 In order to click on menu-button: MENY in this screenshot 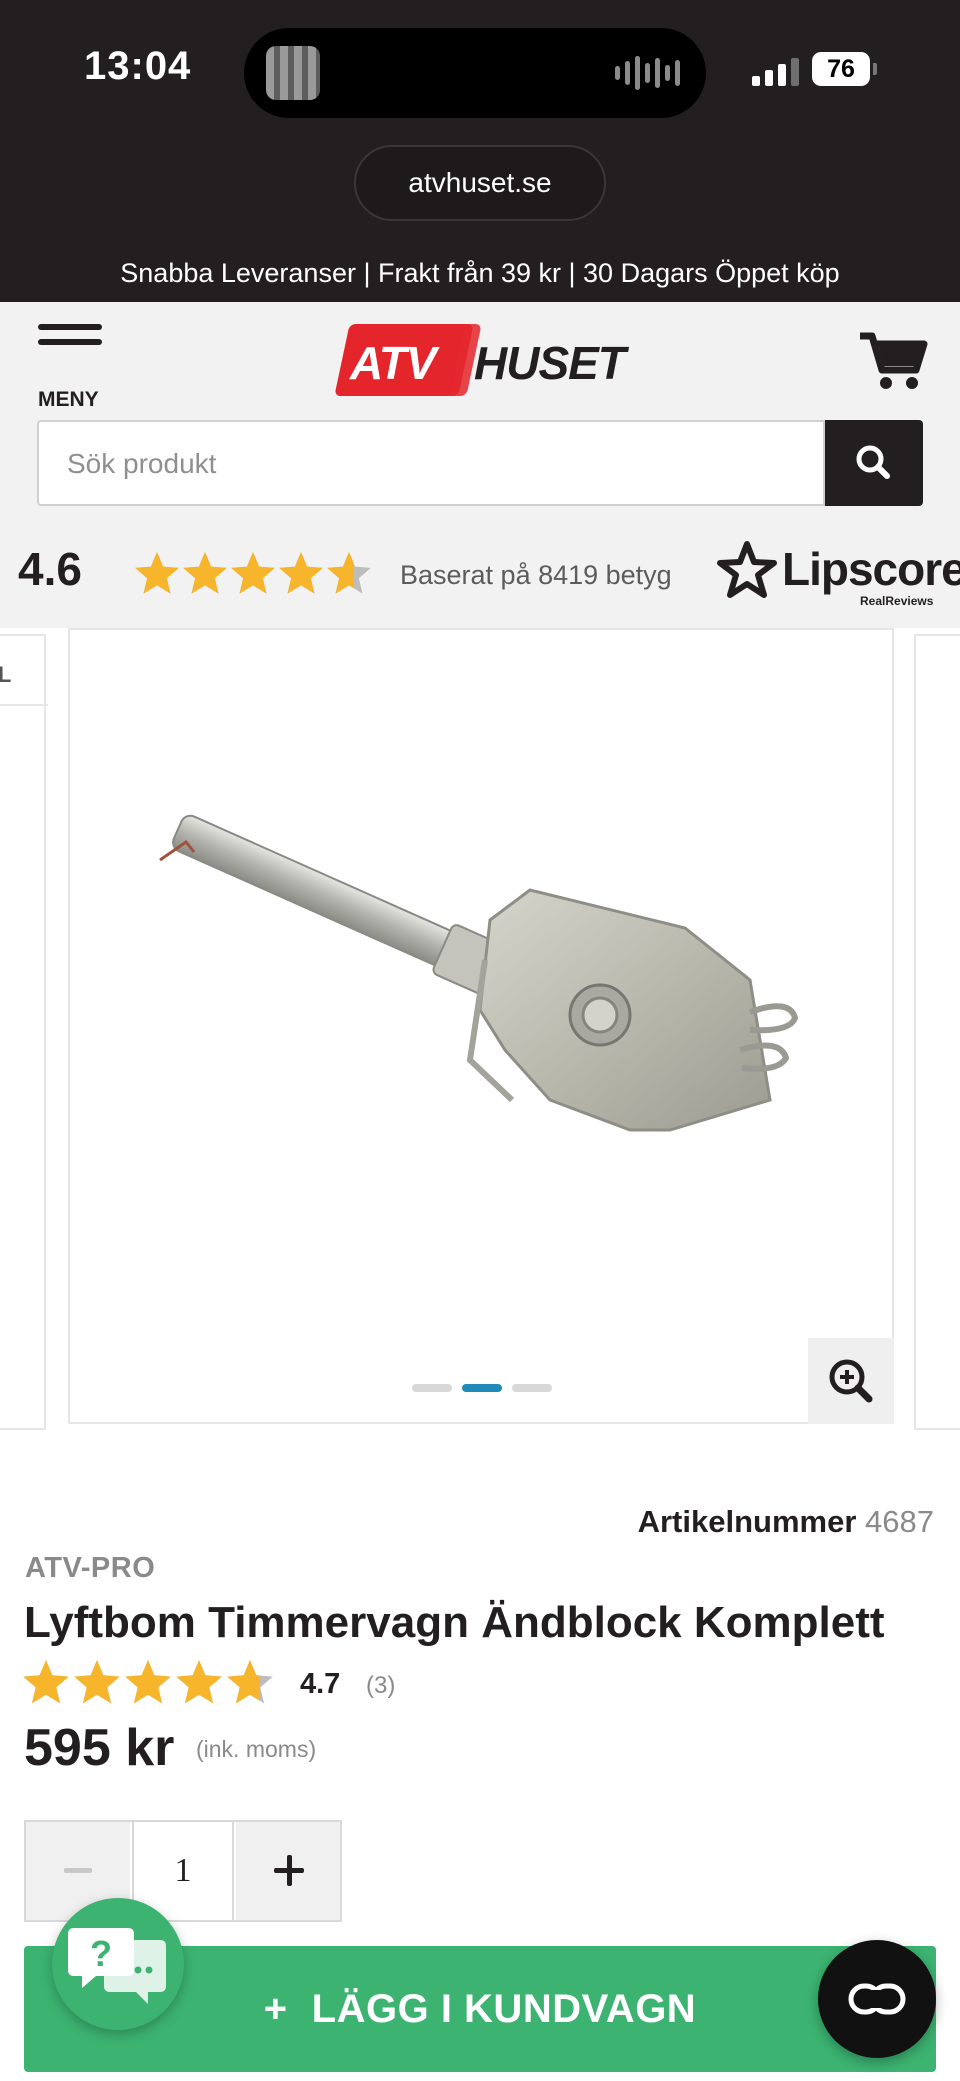, I will do `click(72, 367)`.